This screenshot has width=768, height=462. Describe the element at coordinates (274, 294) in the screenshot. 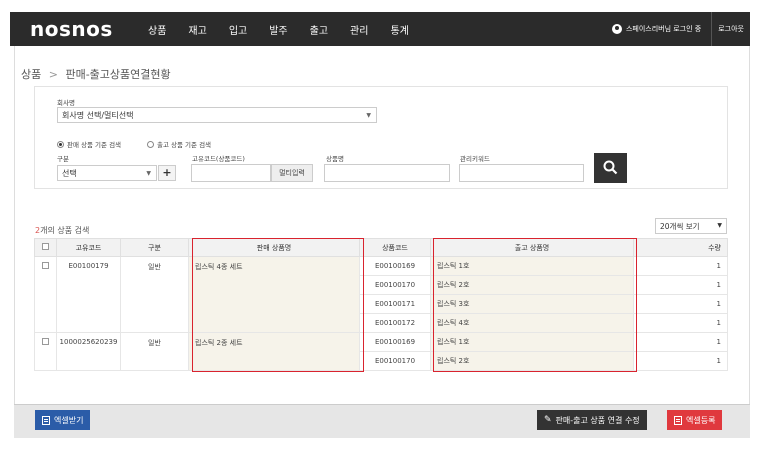

I see `sales-name-cell: 립스틱 4종 세트` at that location.